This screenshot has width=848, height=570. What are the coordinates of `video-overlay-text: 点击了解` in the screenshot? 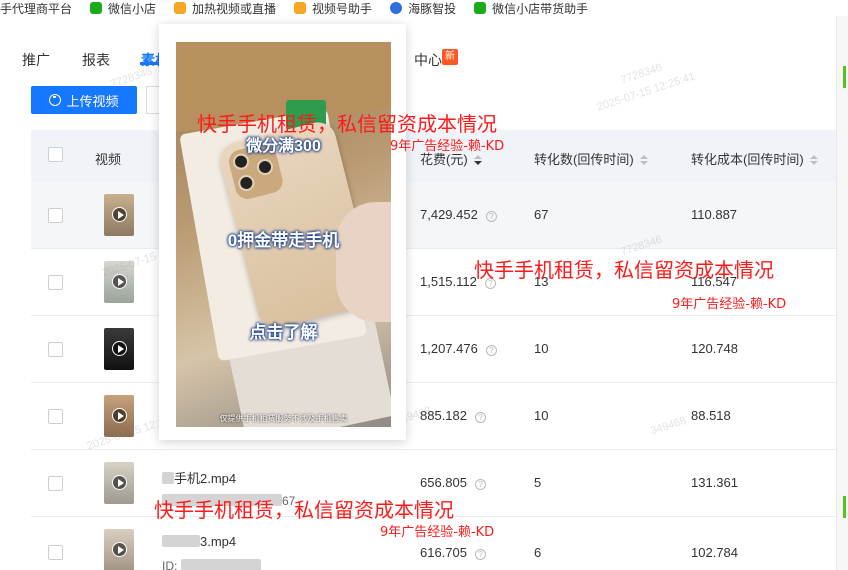 It's located at (283, 332).